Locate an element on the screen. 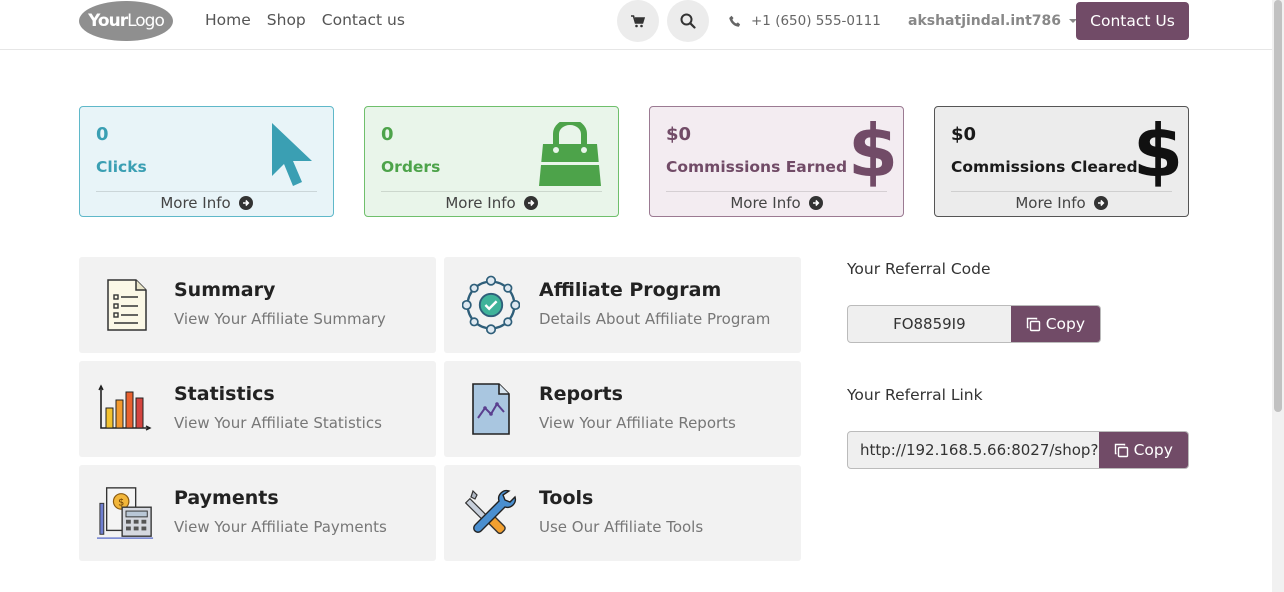 This screenshot has height=592, width=1284. tile-subtitle: Details About Affiliate Program is located at coordinates (655, 319).